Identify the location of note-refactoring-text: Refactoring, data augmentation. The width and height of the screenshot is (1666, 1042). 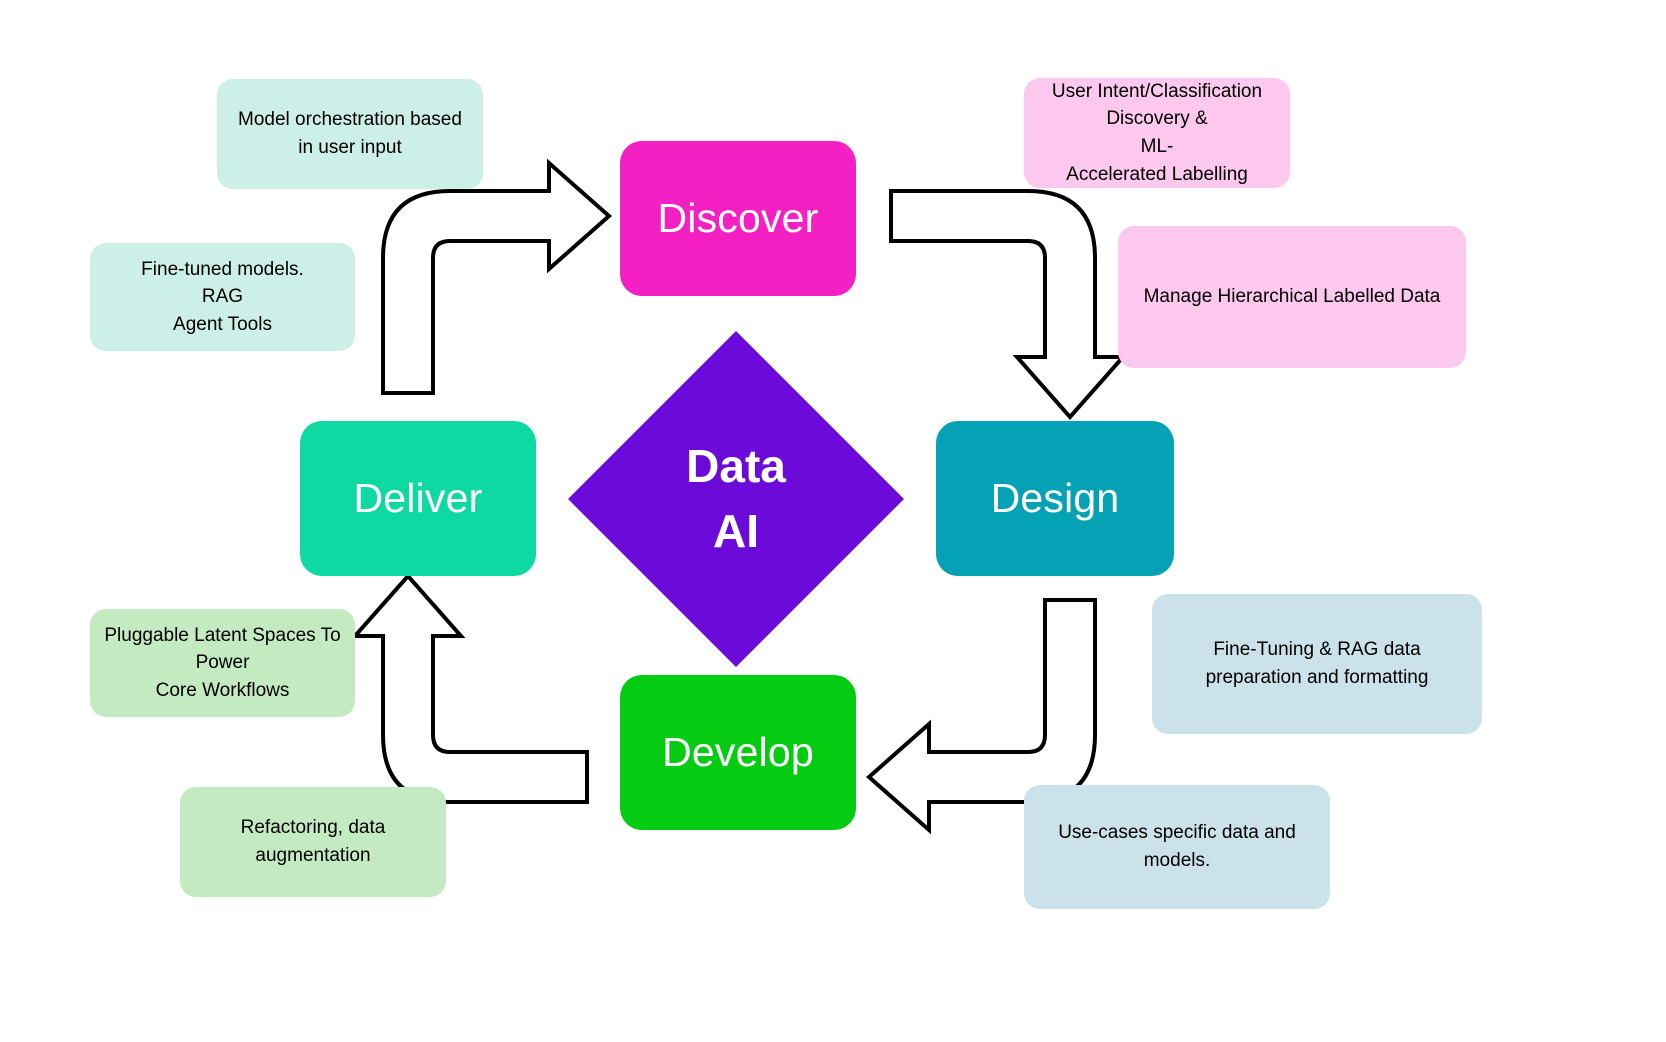
(313, 841).